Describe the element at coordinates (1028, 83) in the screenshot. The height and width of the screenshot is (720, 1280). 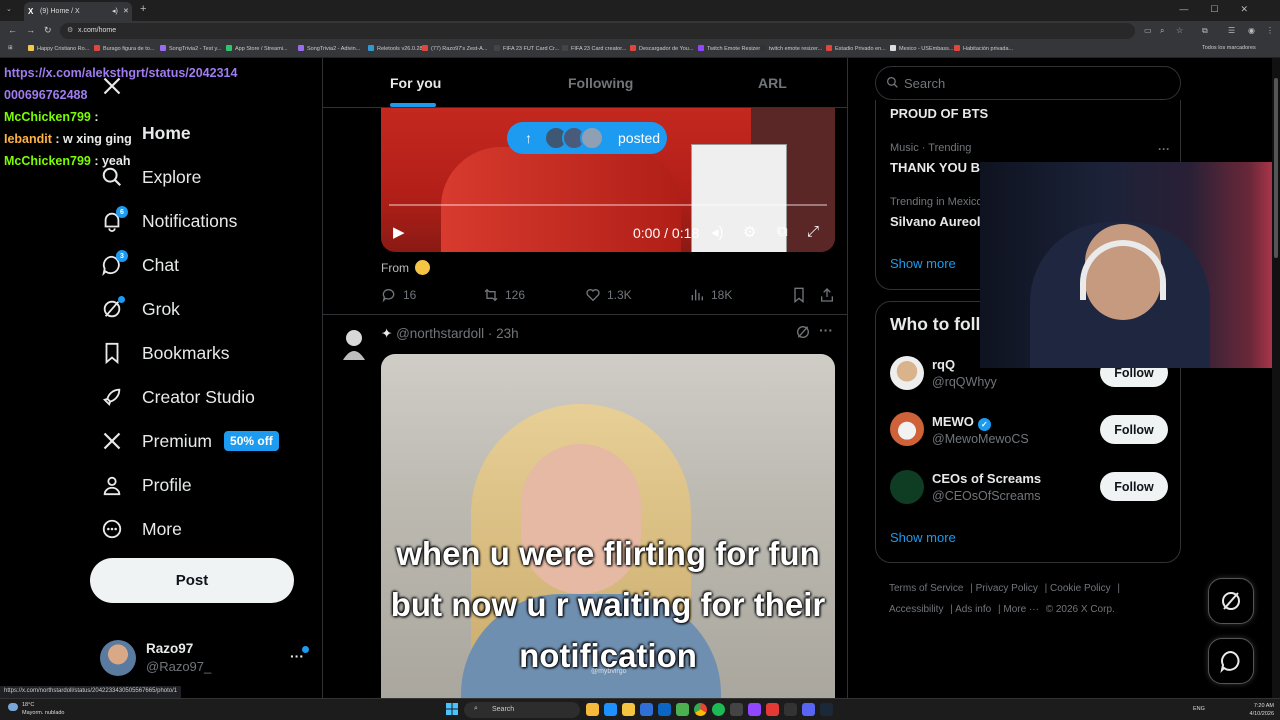
I see `search-input: Search` at that location.